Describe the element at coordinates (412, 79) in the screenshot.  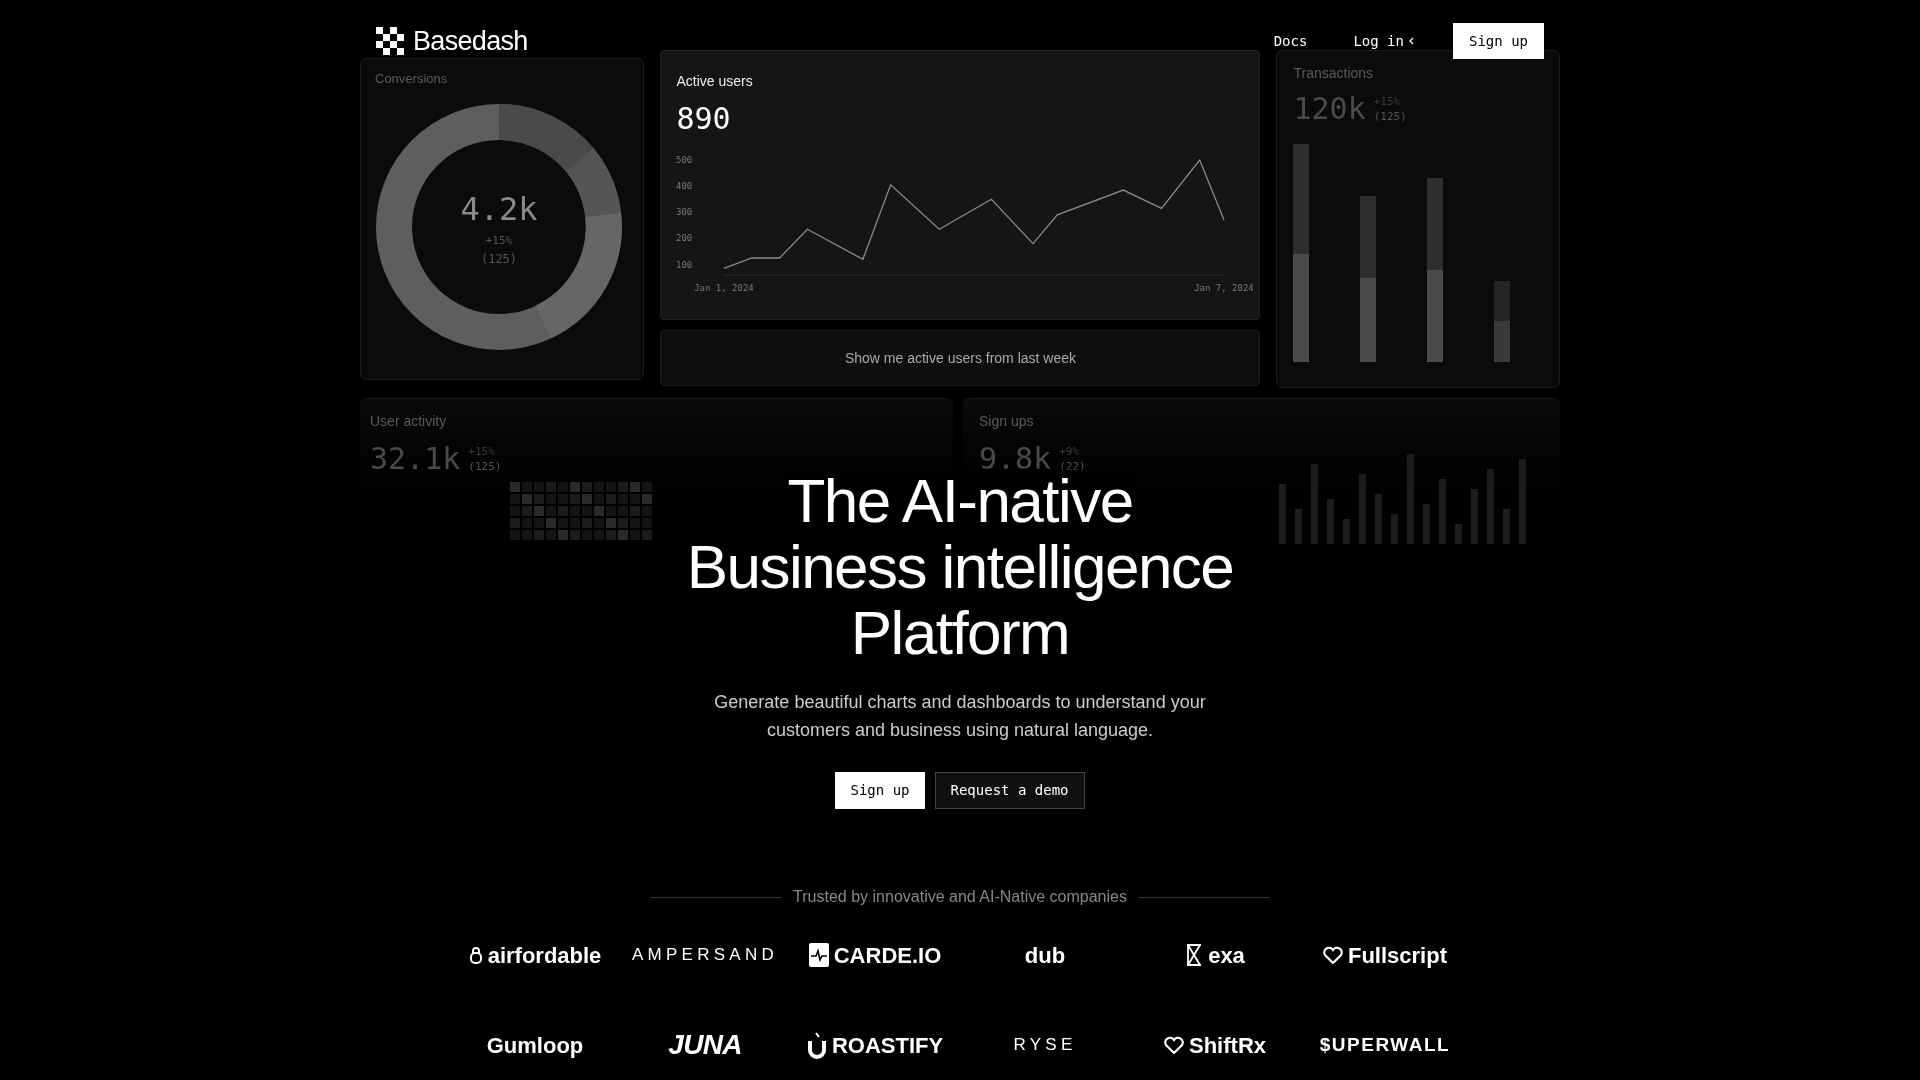
I see `card-title: Conversions` at that location.